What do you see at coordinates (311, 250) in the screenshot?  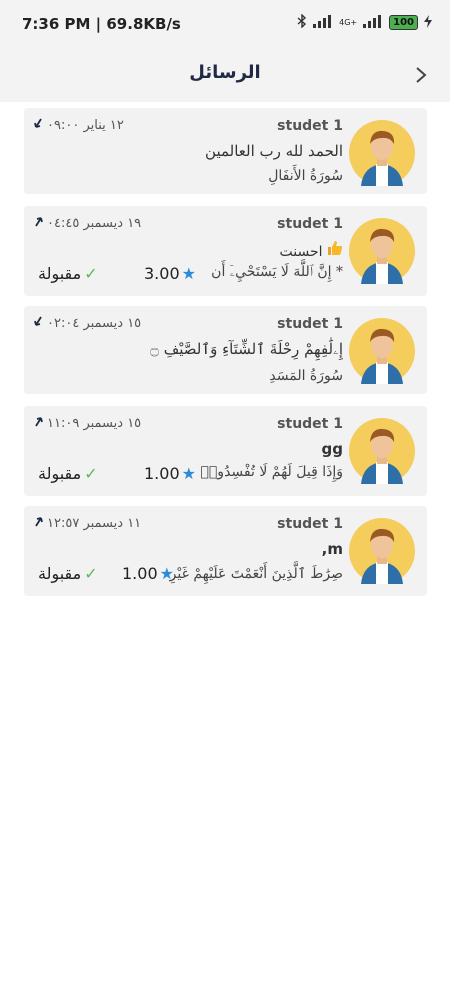 I see `message-text: احسنت` at bounding box center [311, 250].